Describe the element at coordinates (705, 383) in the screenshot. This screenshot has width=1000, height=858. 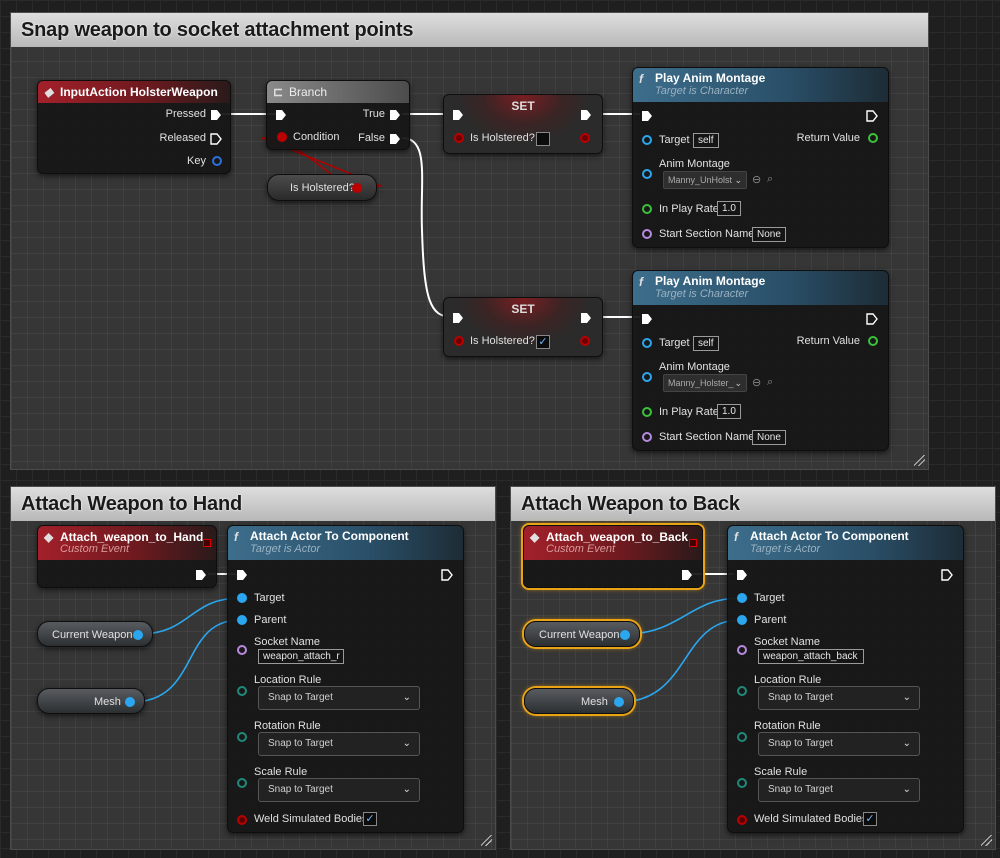
I see `anim-montage-asset-dropdown: Manny_Holster_ ⌄` at that location.